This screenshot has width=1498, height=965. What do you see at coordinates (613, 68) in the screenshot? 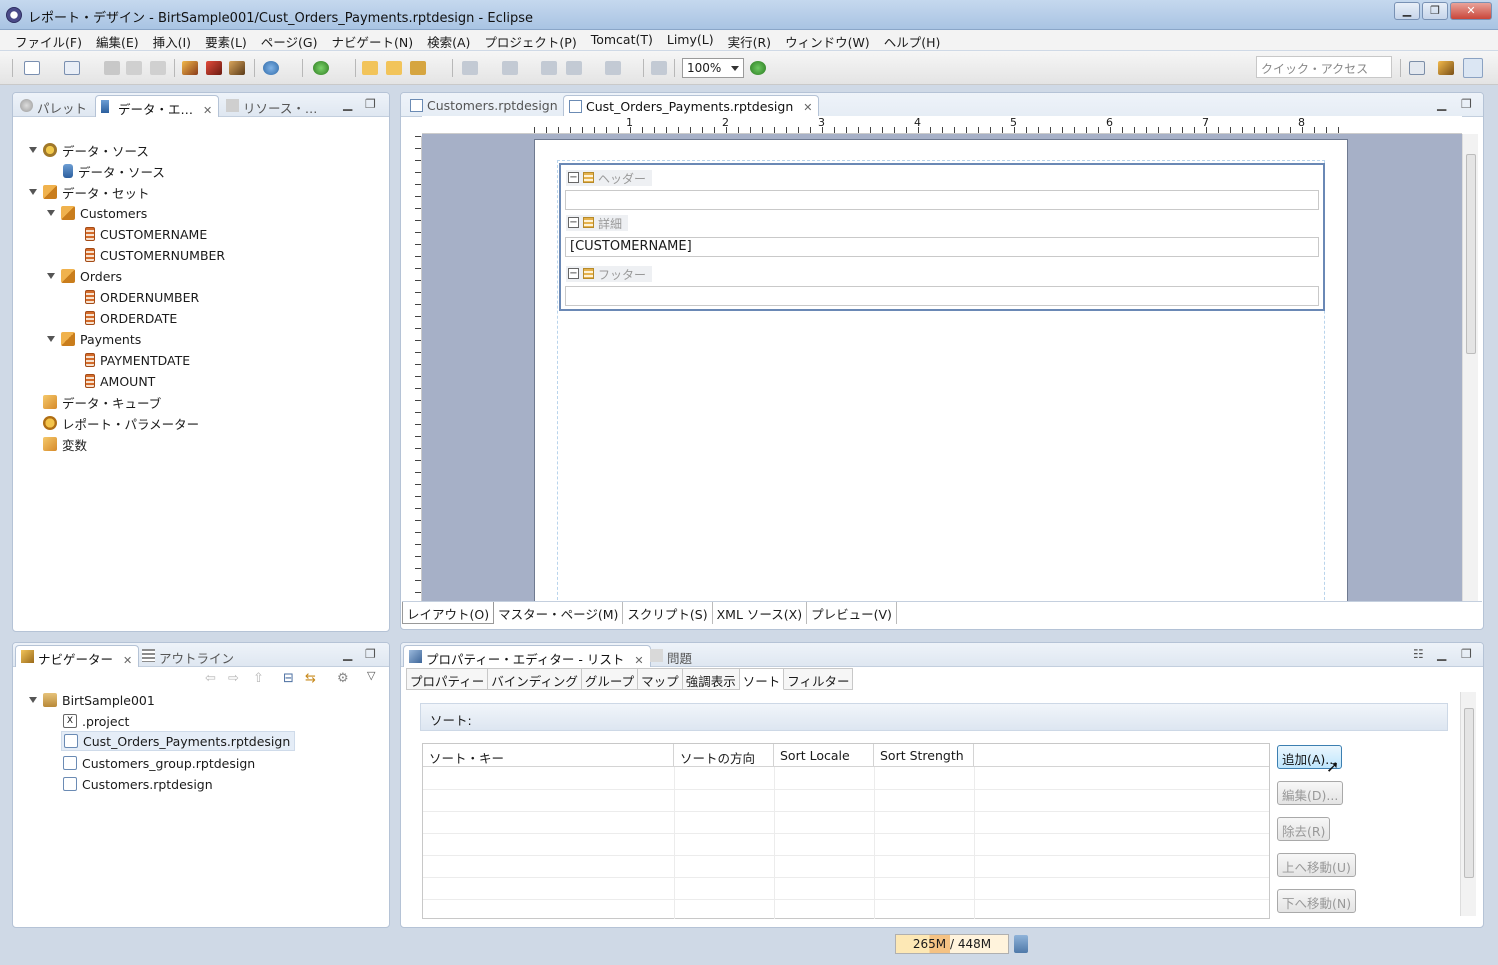
I see `forward-icon` at bounding box center [613, 68].